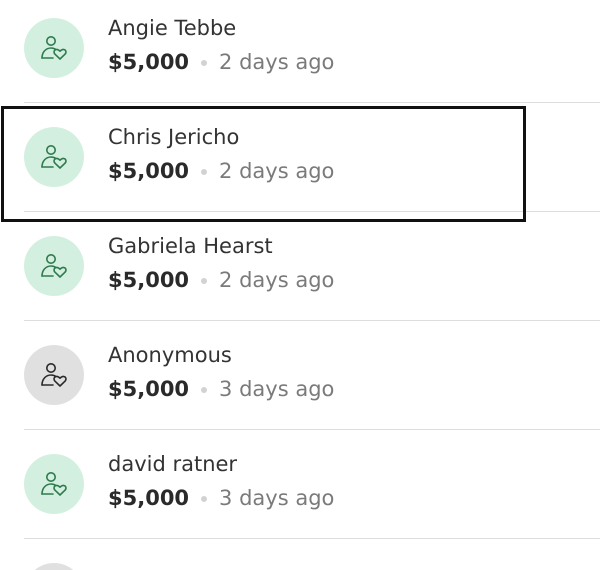  What do you see at coordinates (173, 465) in the screenshot?
I see `donor-name: david ratner` at bounding box center [173, 465].